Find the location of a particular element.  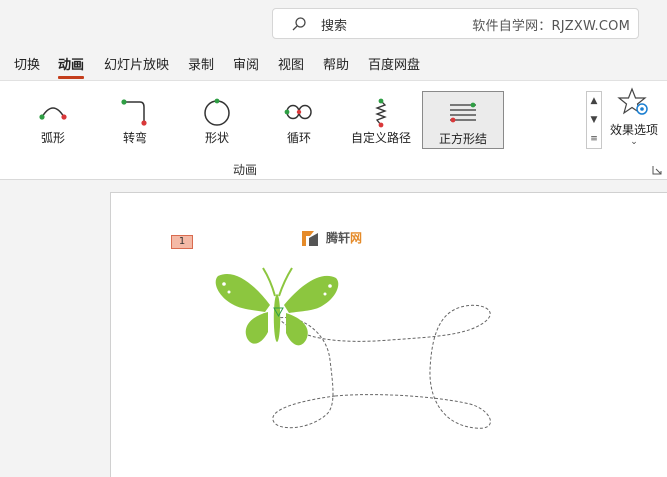

square-knot-motion-path is located at coordinates (381, 366).